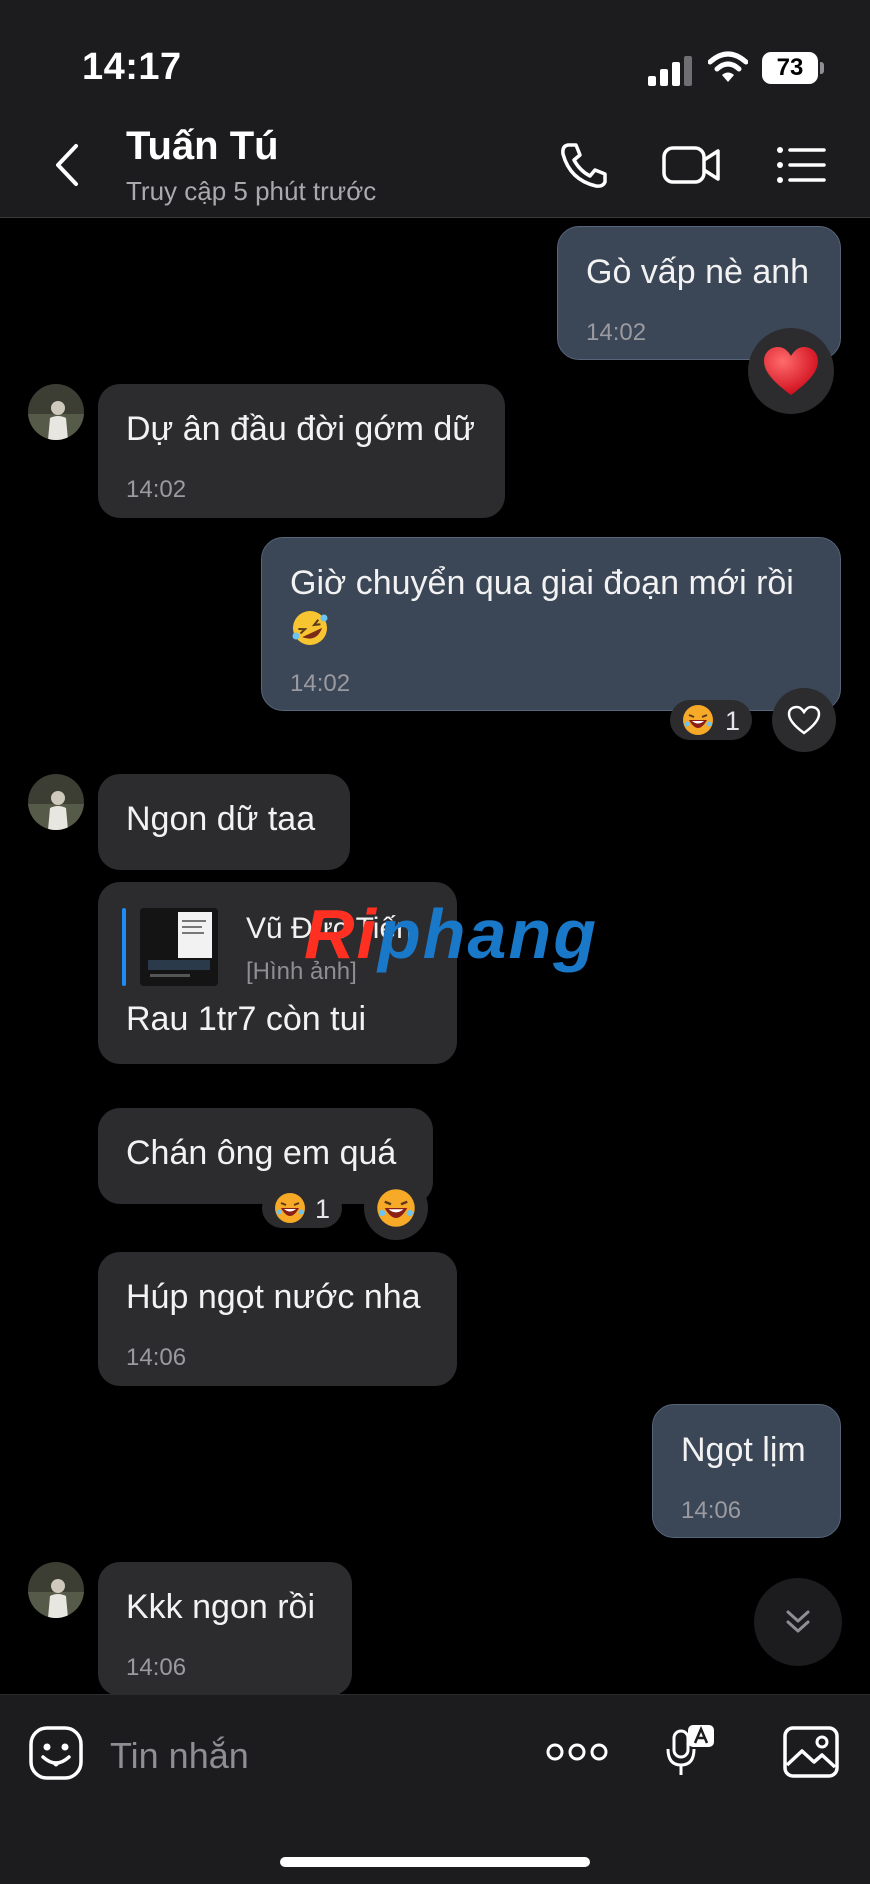  What do you see at coordinates (690, 1752) in the screenshot?
I see `voice-message-button` at bounding box center [690, 1752].